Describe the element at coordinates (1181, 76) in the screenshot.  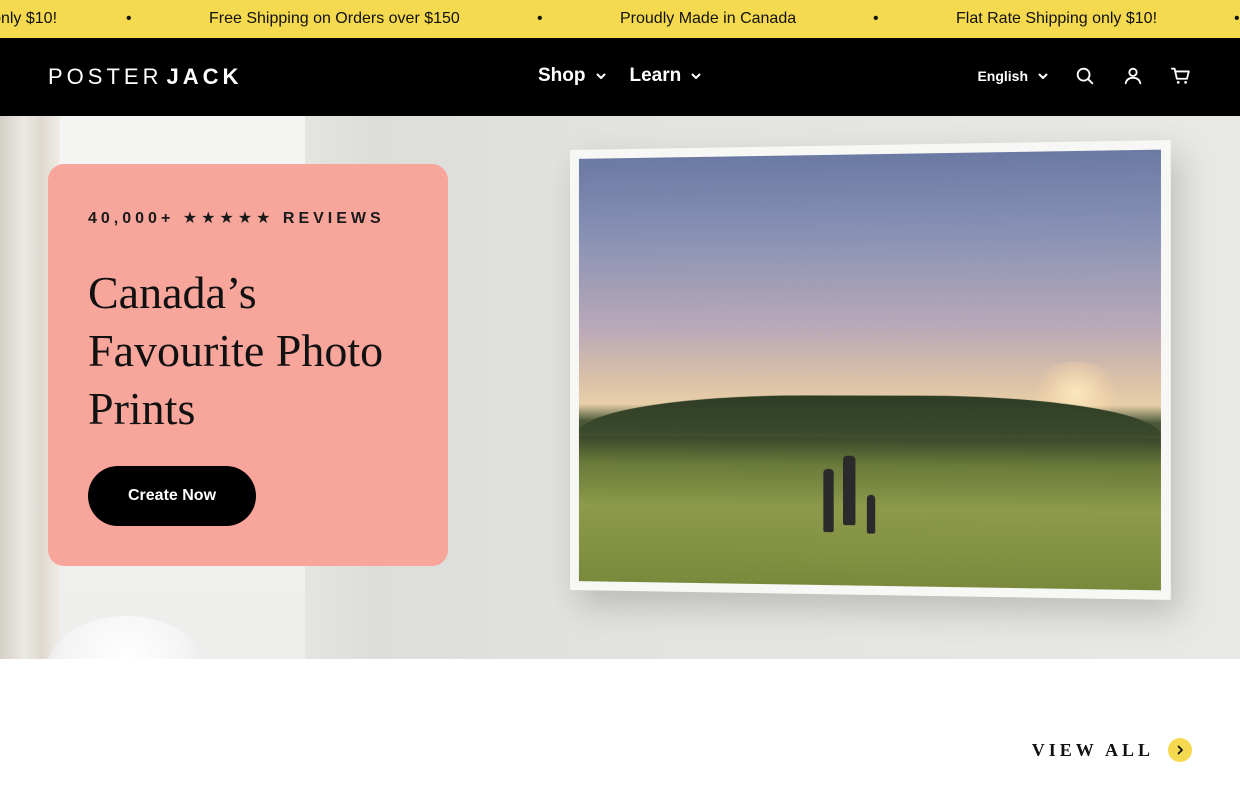
I see `cart-icon` at that location.